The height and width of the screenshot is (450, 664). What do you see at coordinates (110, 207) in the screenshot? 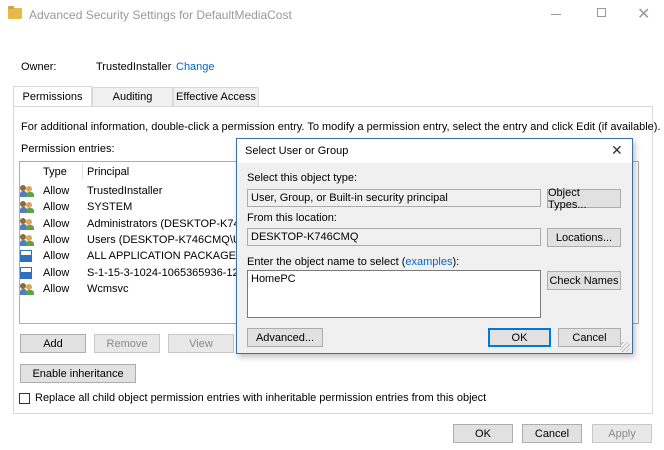
I see `entry-principal: SYSTEM` at bounding box center [110, 207].